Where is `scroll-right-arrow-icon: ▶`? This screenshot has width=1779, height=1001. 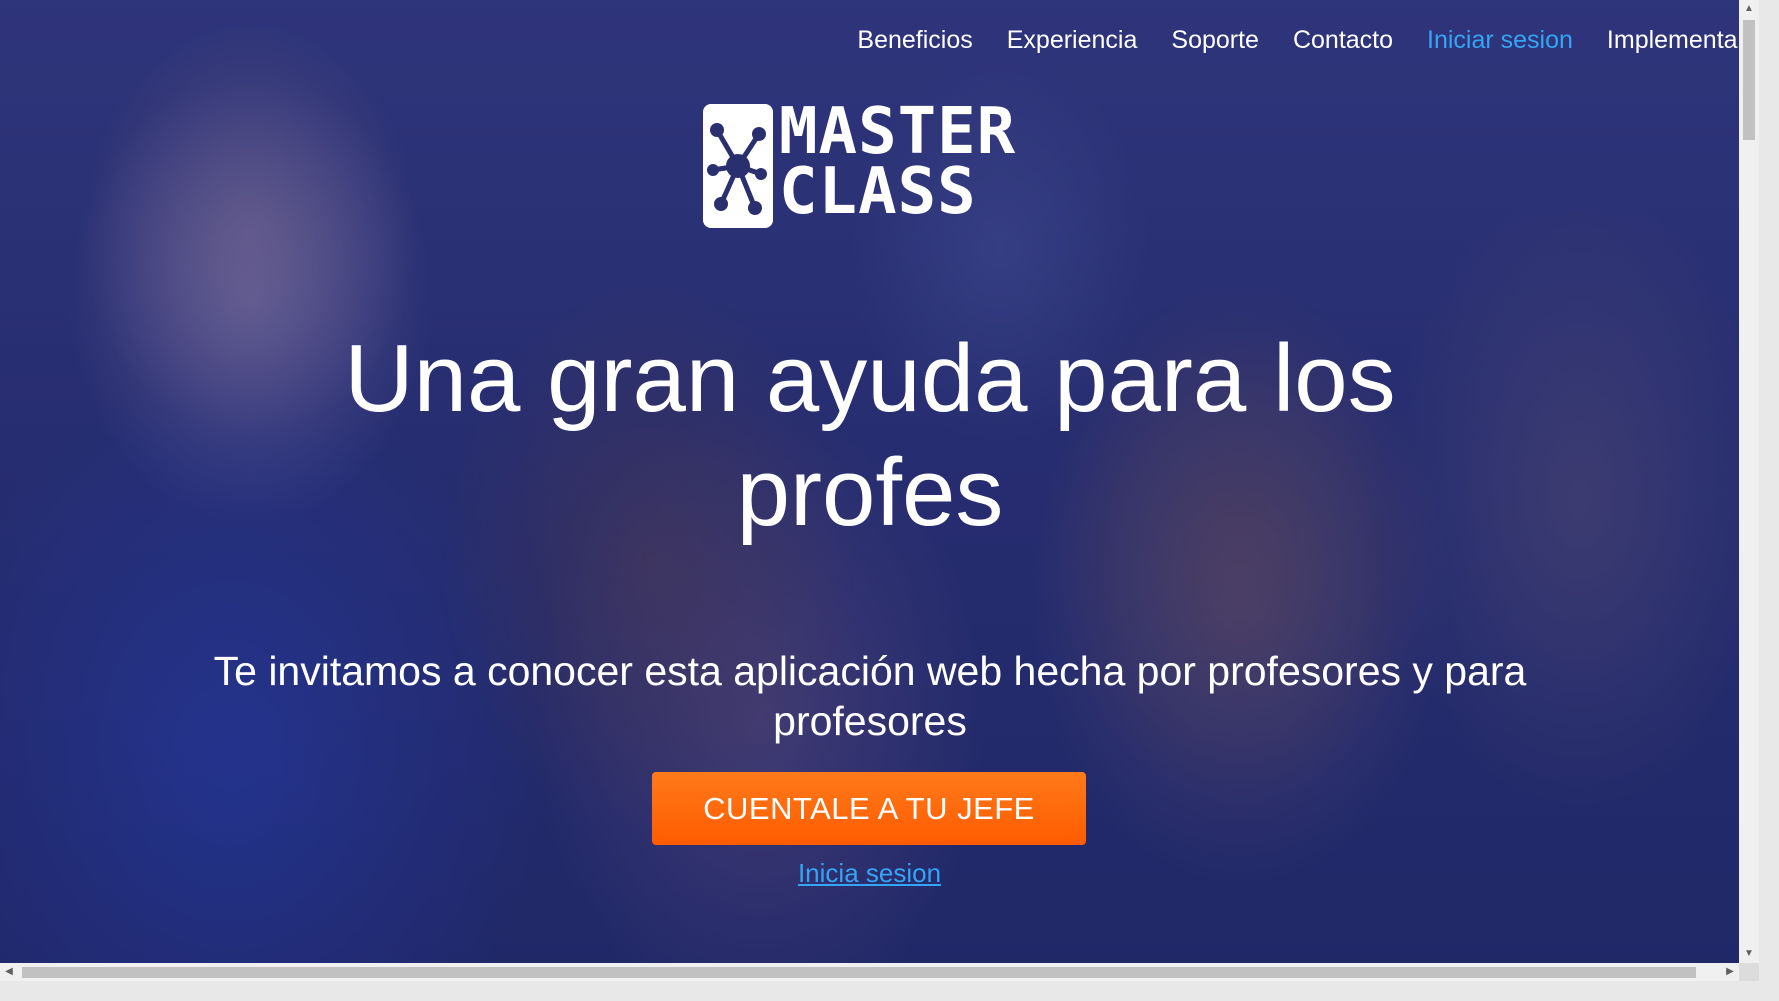 scroll-right-arrow-icon: ▶ is located at coordinates (1730, 972).